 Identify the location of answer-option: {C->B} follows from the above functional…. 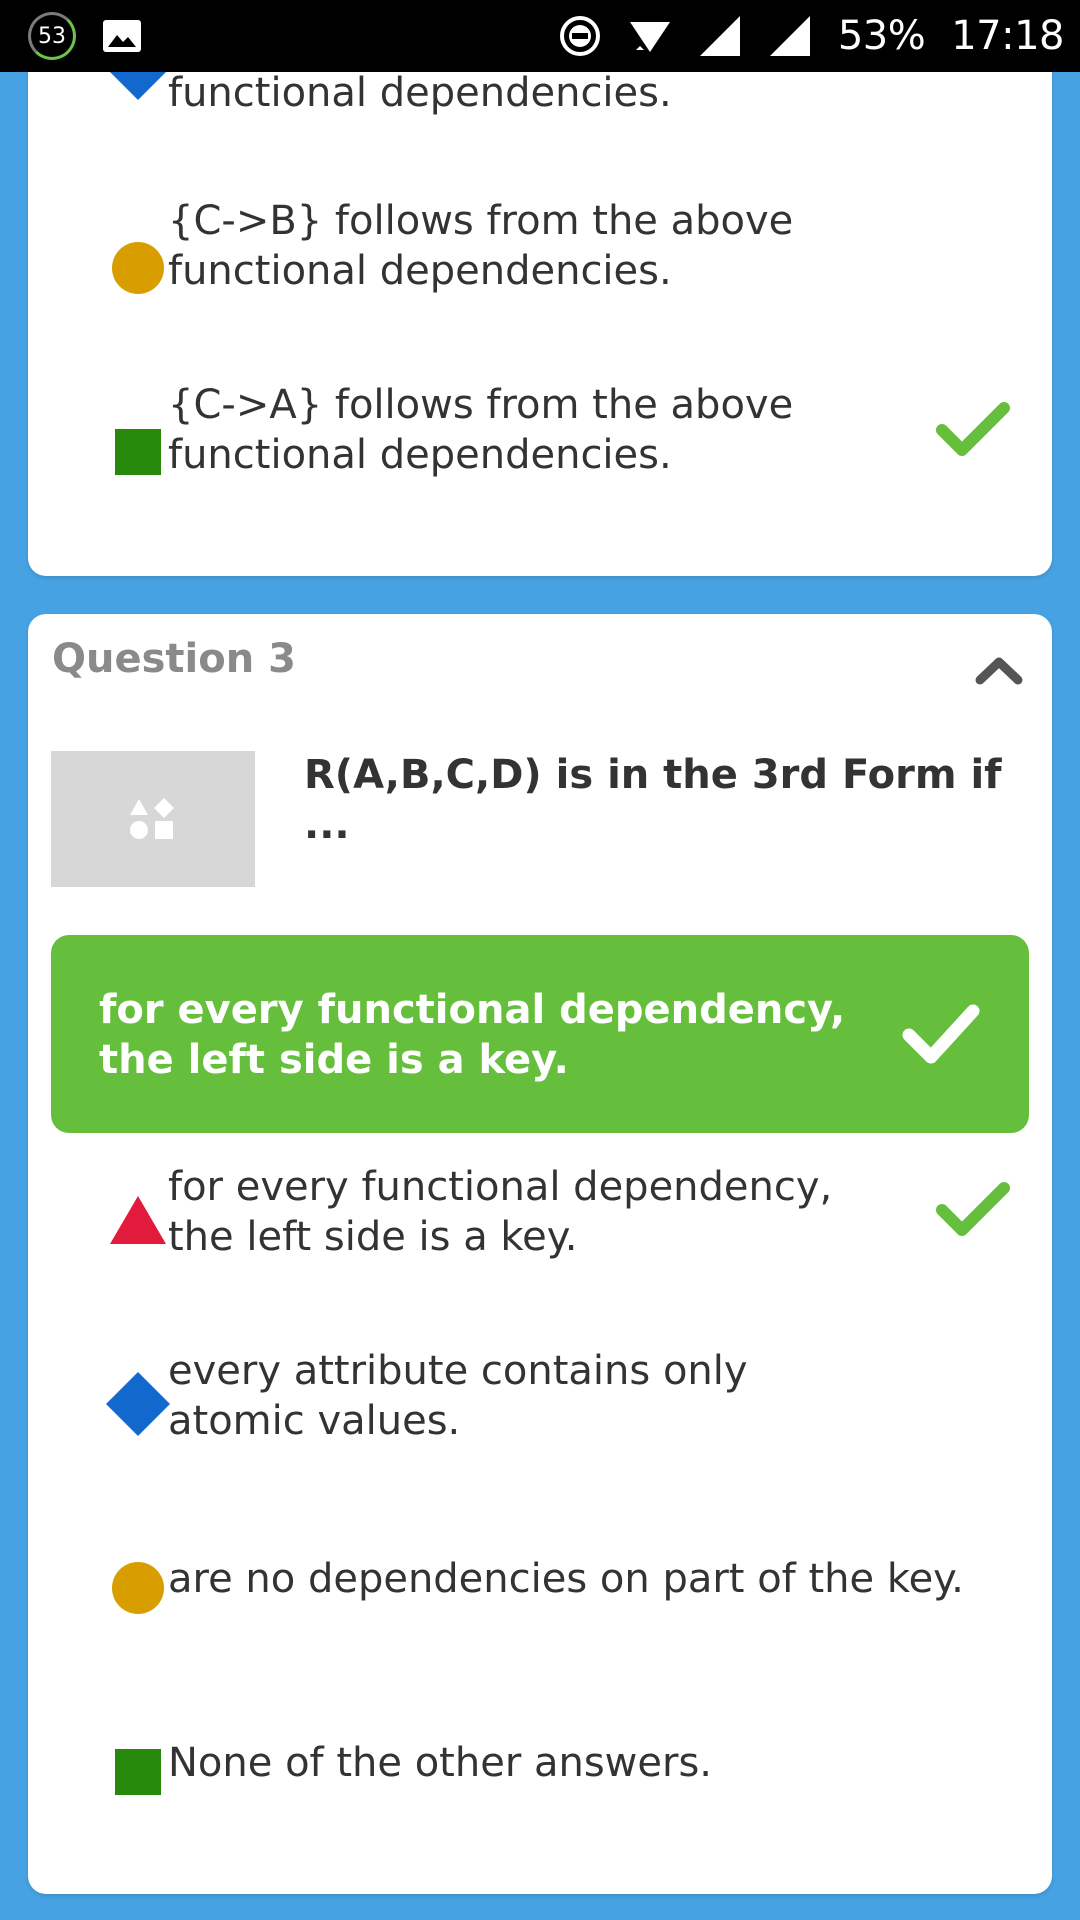
(540, 276).